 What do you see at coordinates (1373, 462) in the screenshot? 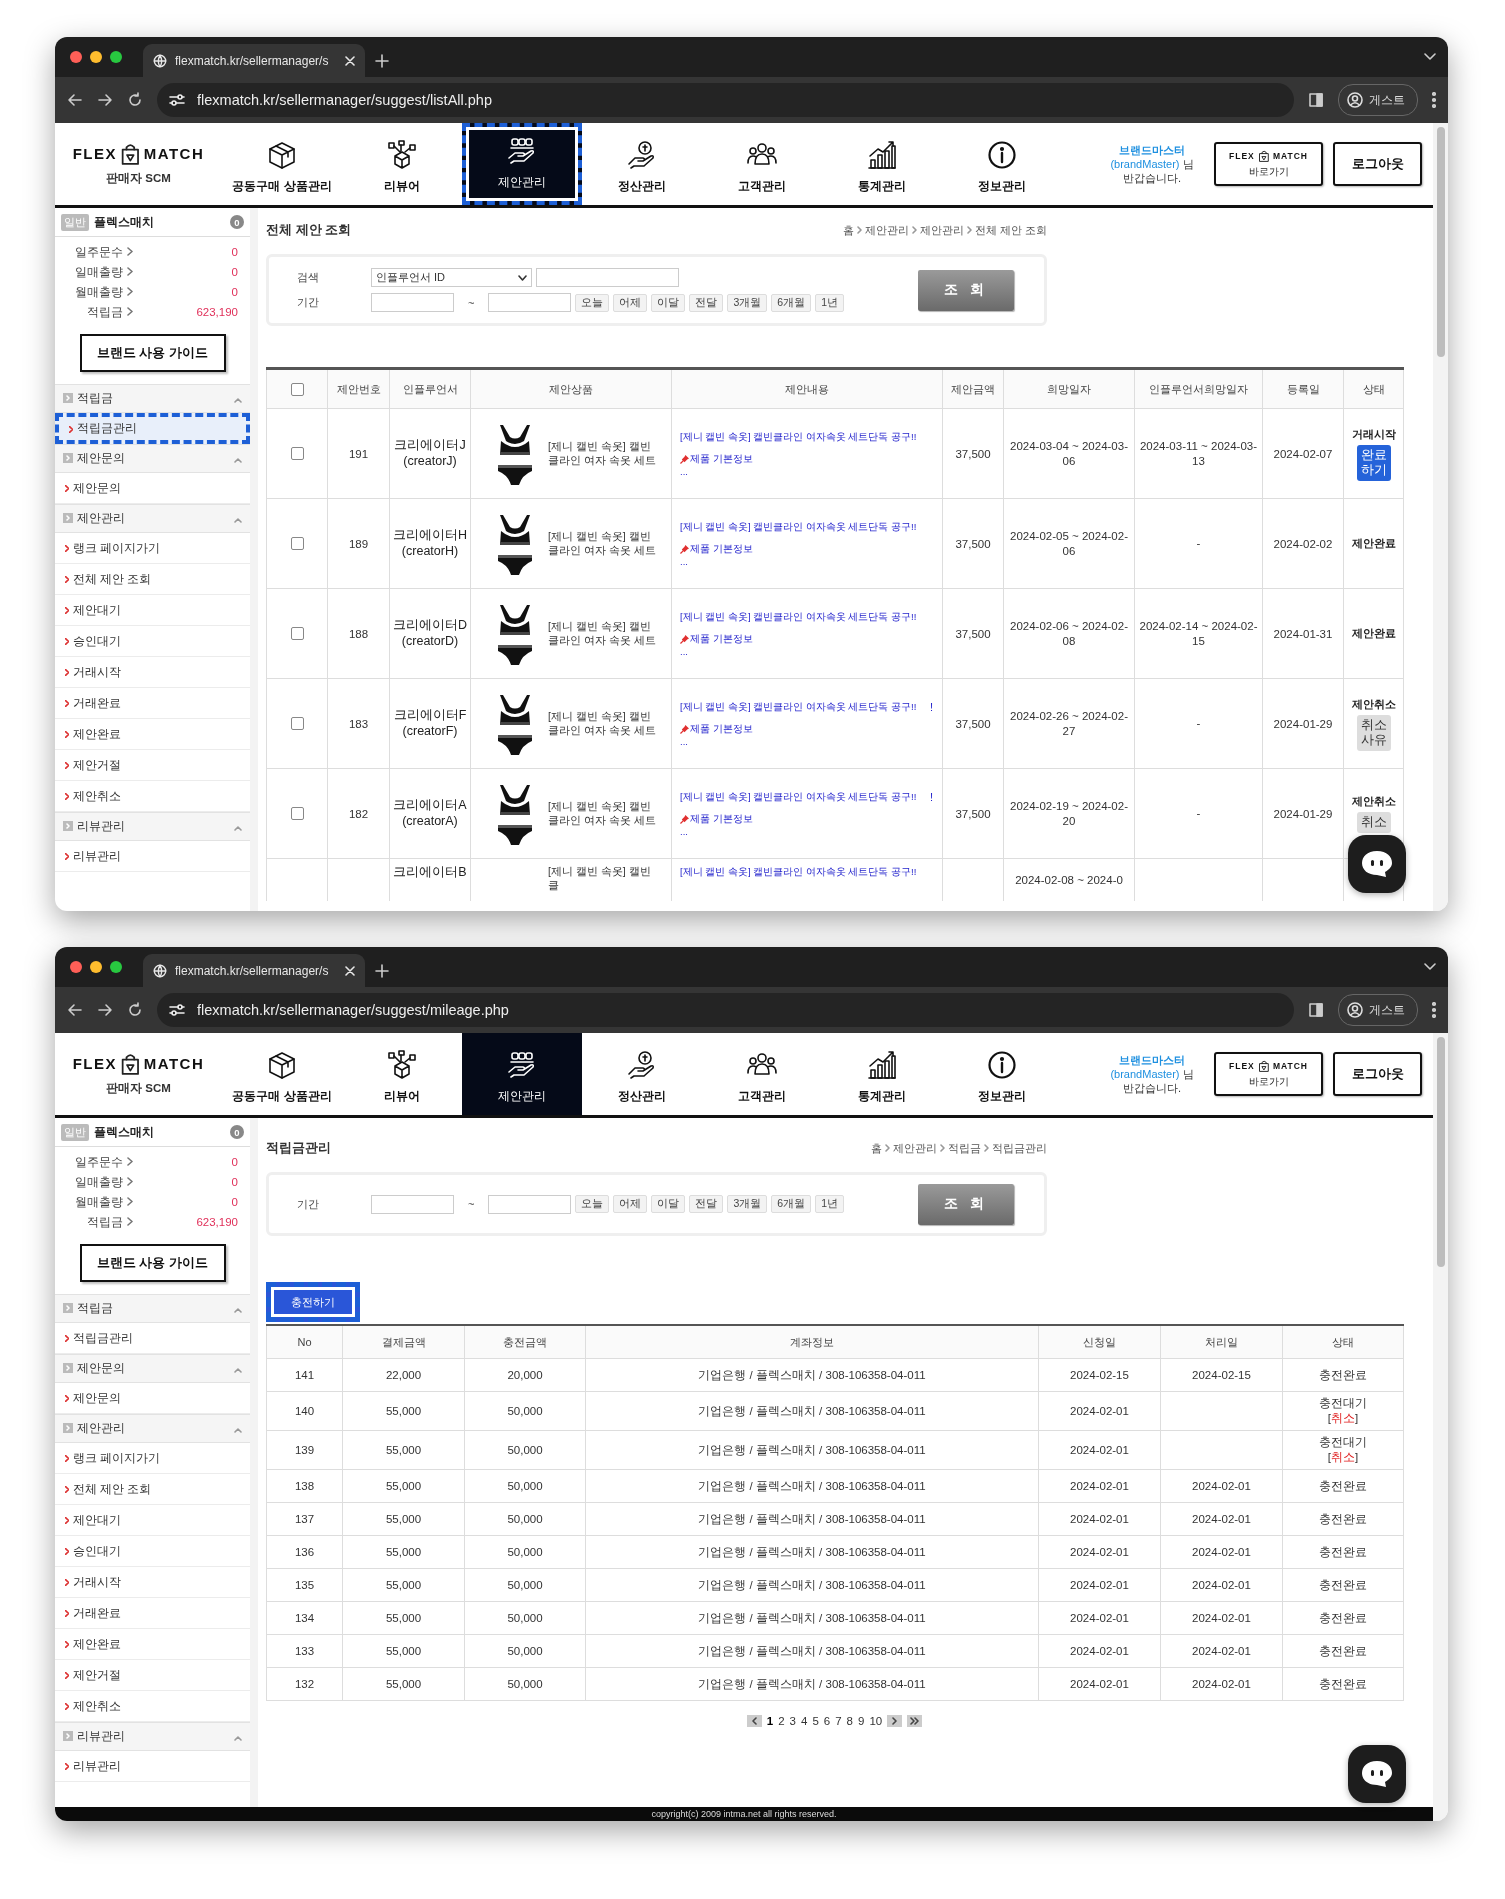
I see `complete-button: 완료하기` at bounding box center [1373, 462].